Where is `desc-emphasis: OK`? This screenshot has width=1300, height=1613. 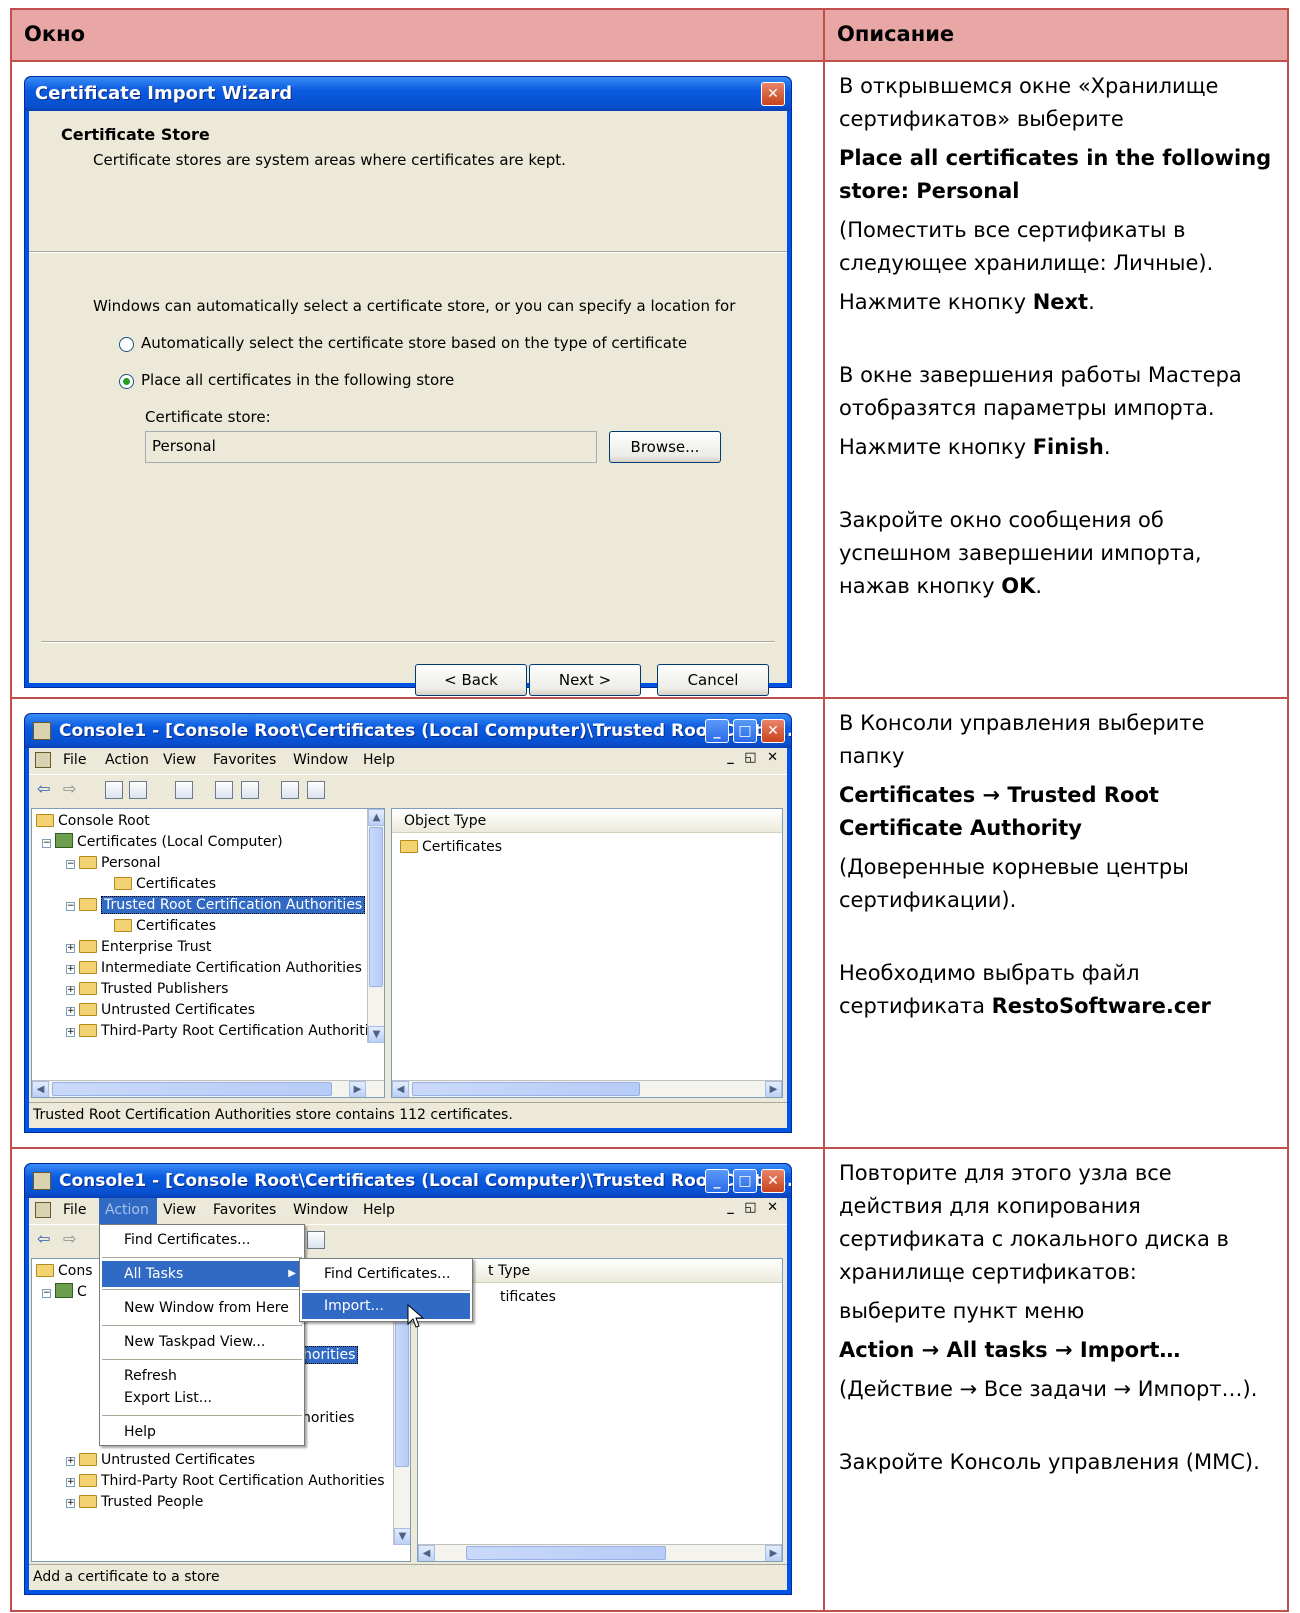
desc-emphasis: OK is located at coordinates (1018, 586).